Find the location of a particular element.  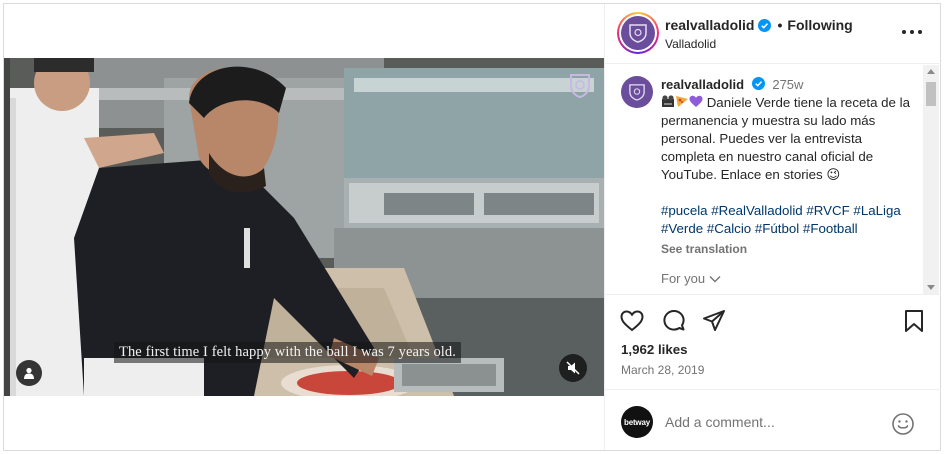

post-header: realvalladolid • Following Valladolid is located at coordinates (773, 34).